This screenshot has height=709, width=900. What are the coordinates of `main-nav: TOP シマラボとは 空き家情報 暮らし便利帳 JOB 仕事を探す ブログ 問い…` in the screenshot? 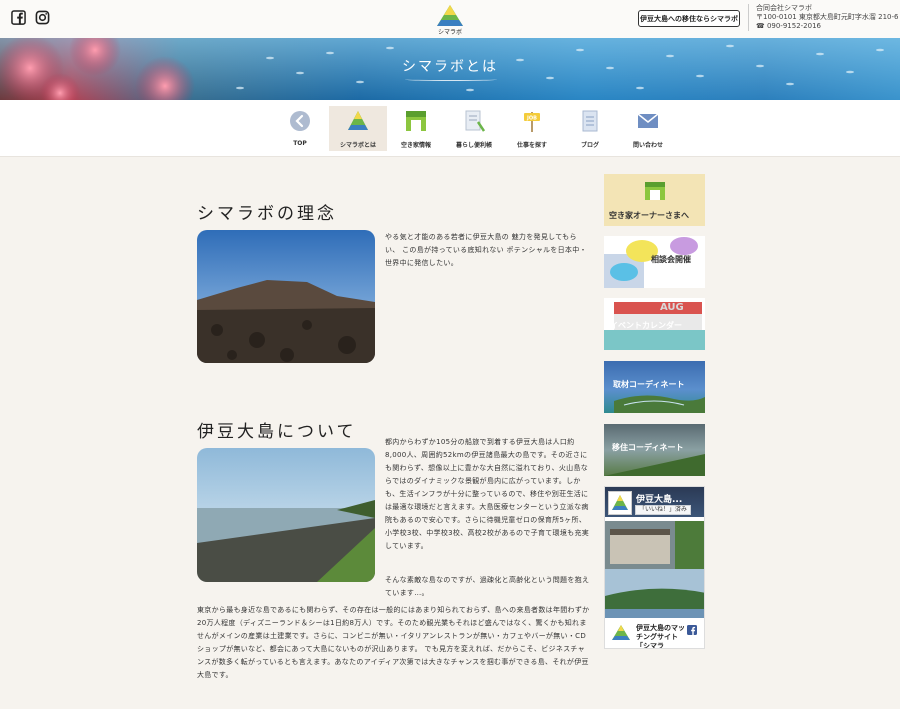 It's located at (450, 128).